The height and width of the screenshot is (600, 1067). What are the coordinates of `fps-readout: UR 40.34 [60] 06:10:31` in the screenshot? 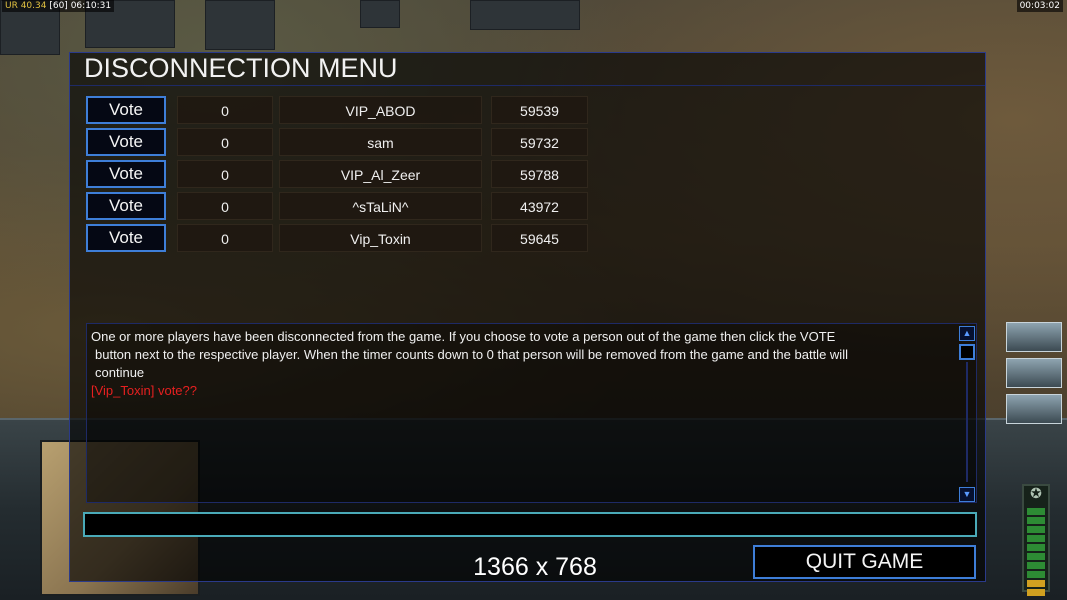 It's located at (58, 6).